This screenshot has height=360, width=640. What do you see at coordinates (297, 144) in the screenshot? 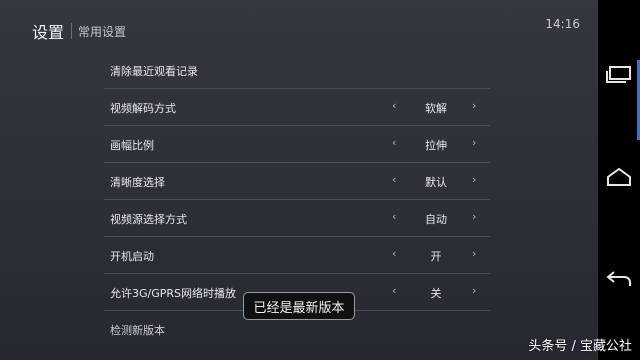
I see `setting-row-aspect-ratio: 画幅比例 ‹ 拉伸 ›` at bounding box center [297, 144].